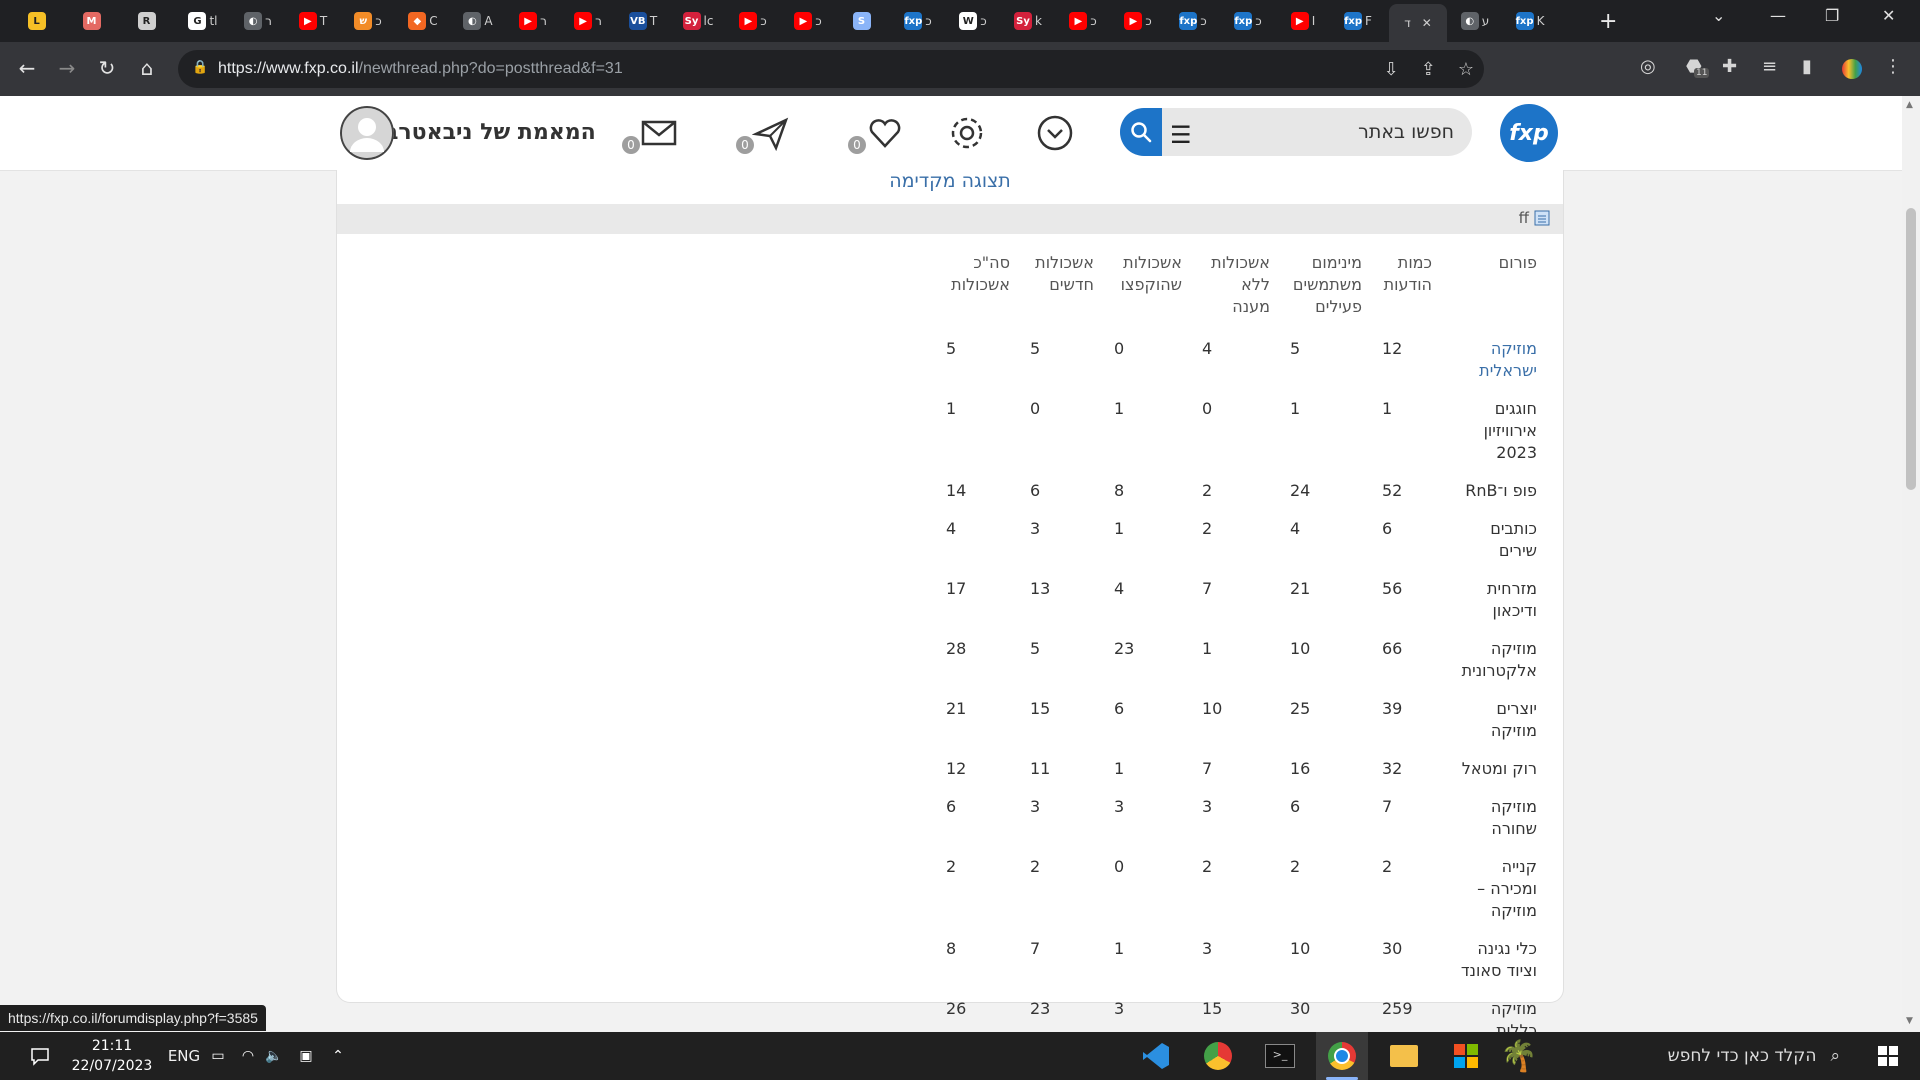 Image resolution: width=1920 pixels, height=1080 pixels. What do you see at coordinates (973, 21) in the screenshot?
I see `browser-tab: Wכ` at bounding box center [973, 21].